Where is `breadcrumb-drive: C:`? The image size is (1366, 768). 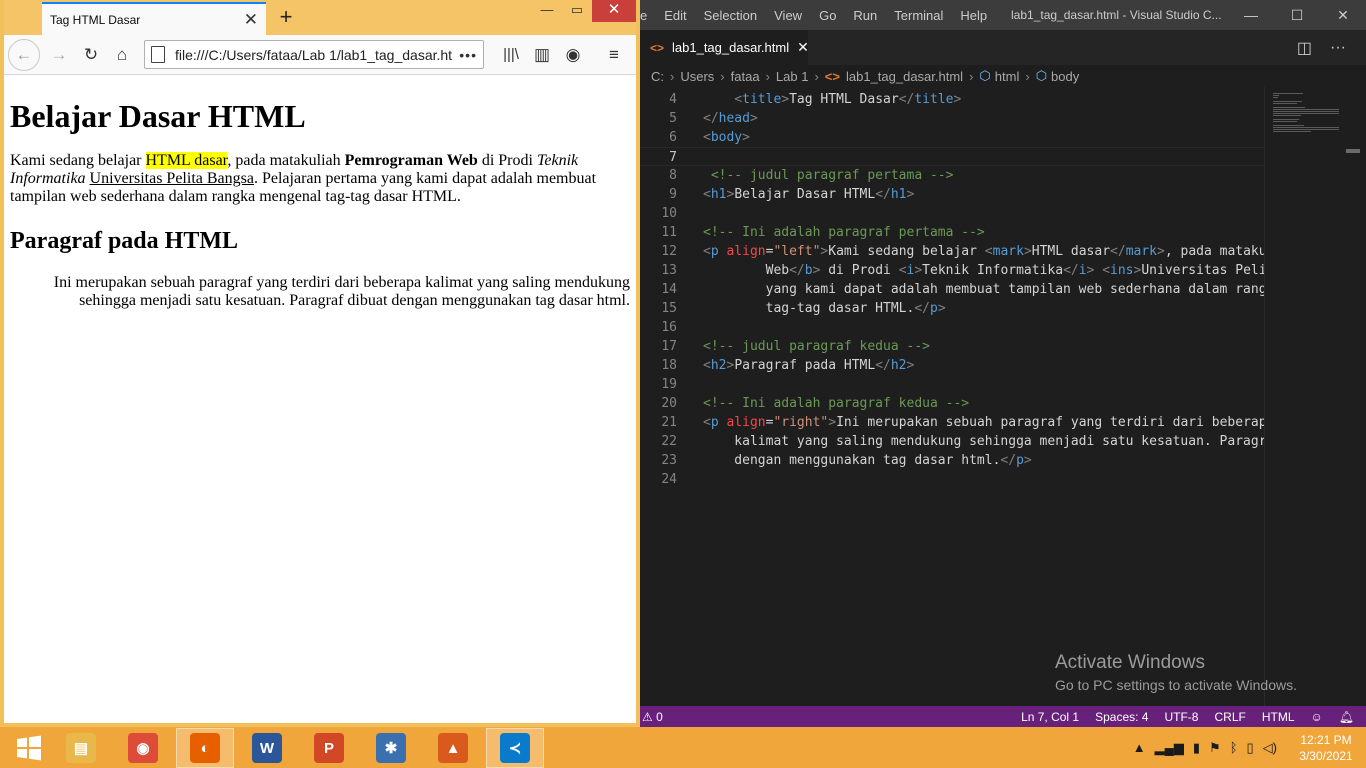 breadcrumb-drive: C: is located at coordinates (657, 76).